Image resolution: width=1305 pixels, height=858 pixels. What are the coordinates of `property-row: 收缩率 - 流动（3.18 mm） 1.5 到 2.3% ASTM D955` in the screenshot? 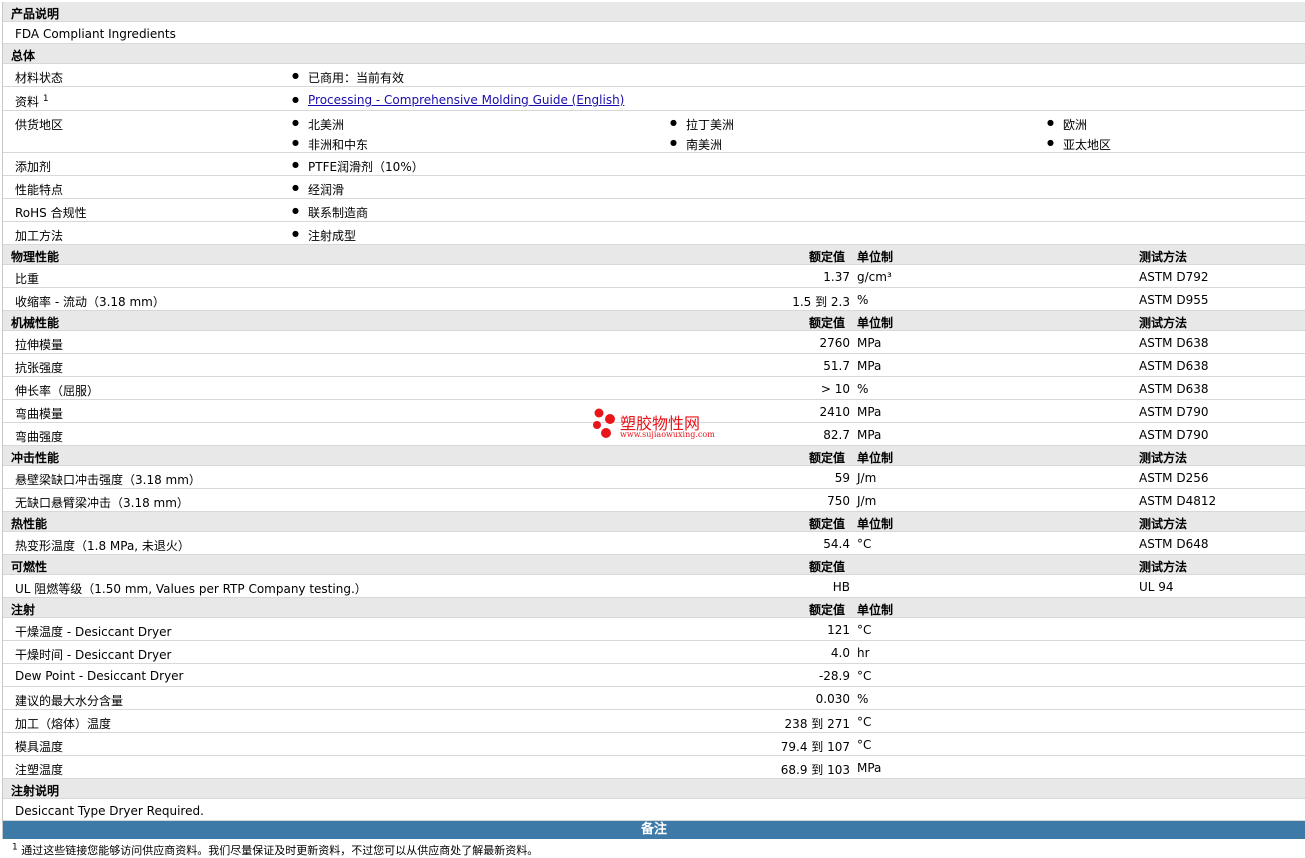 It's located at (654, 299).